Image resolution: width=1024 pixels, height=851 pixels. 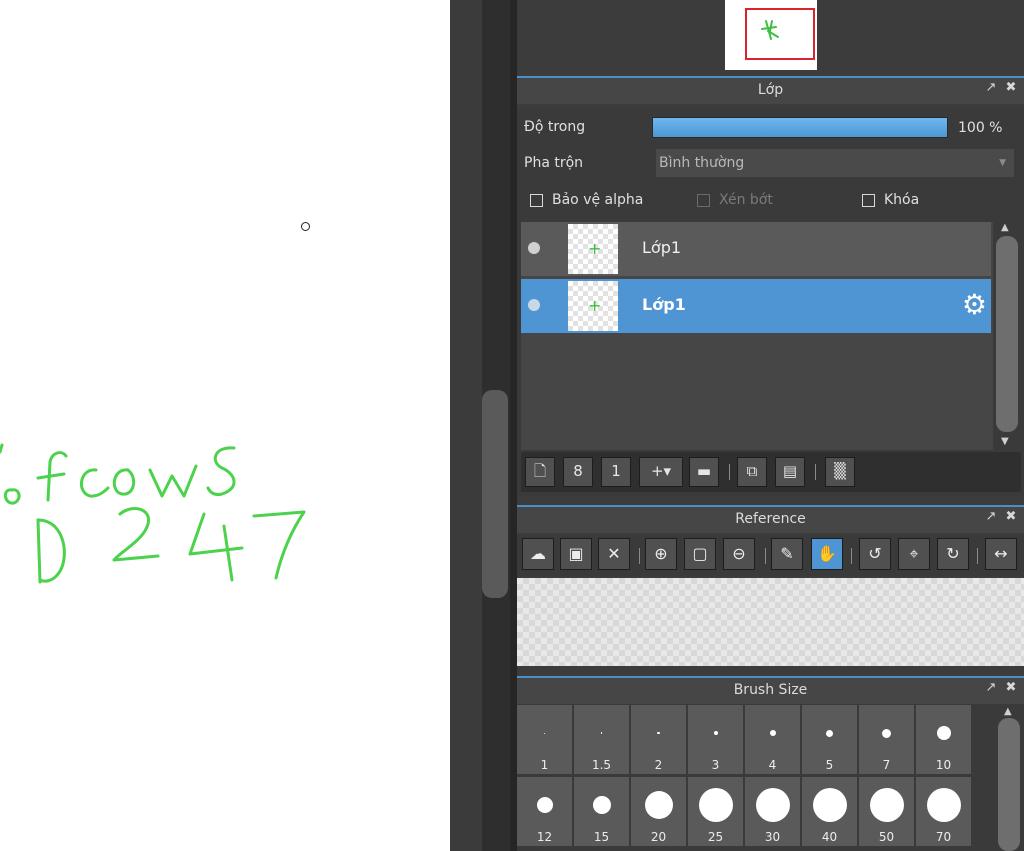 I want to click on lock-label: Khóa, so click(x=902, y=200).